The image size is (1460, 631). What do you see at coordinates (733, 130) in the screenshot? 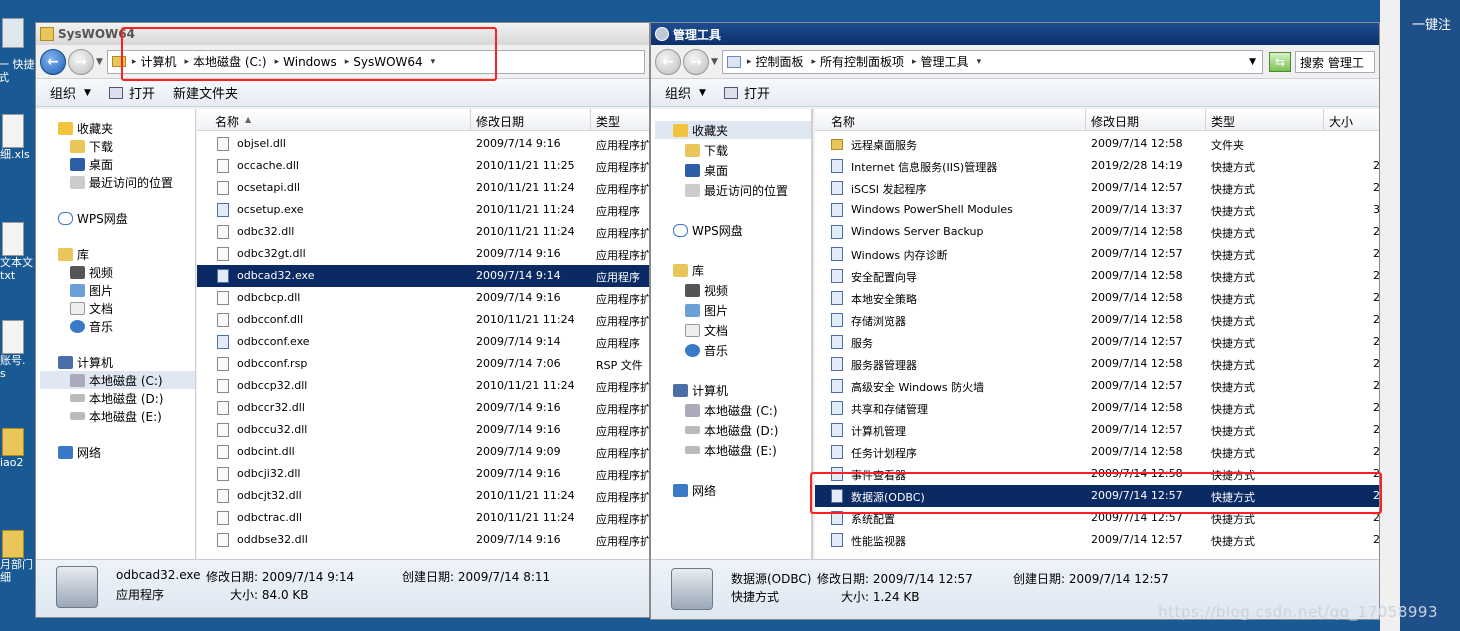
I see `nav-favorites: 收藏夹` at bounding box center [733, 130].